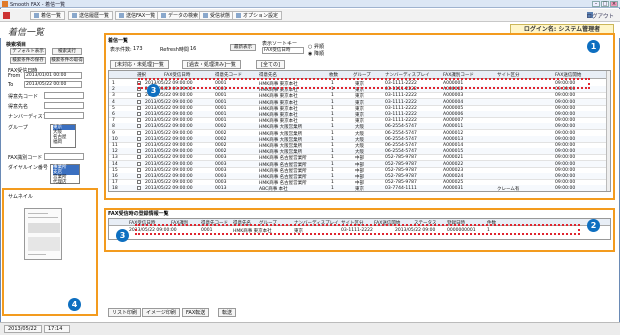 This screenshot has width=620, height=335. I want to click on detail-section-label: FAX受信時の登録情報一覧, so click(138, 214).